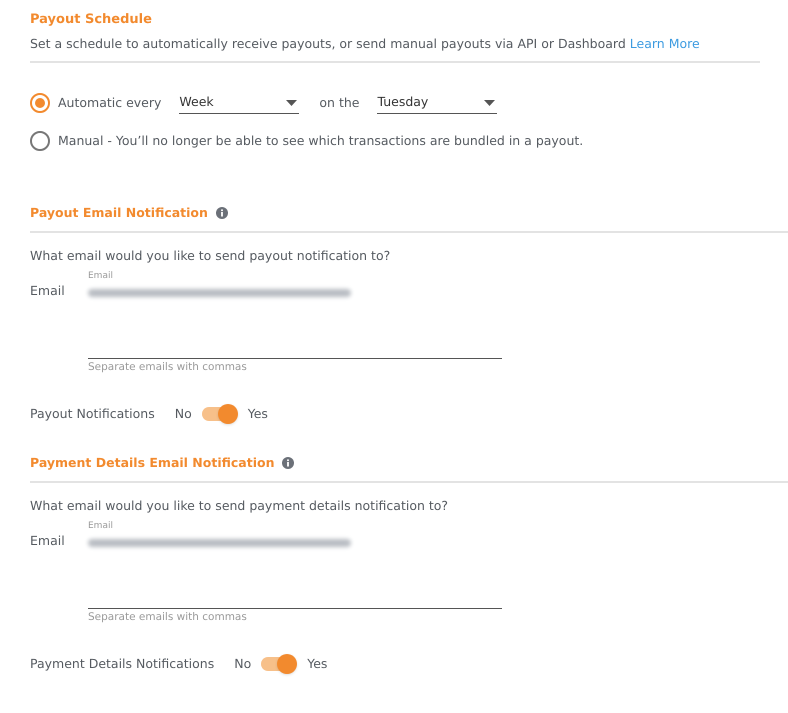 The height and width of the screenshot is (713, 788). I want to click on option-label: Manual - You’ll no longer be able to see which transactions are bundled in a payout., so click(321, 141).